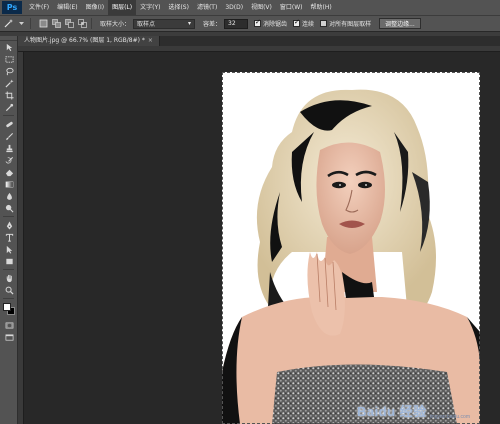 This screenshot has width=500, height=424. I want to click on sample-size-value: 取样点, so click(146, 24).